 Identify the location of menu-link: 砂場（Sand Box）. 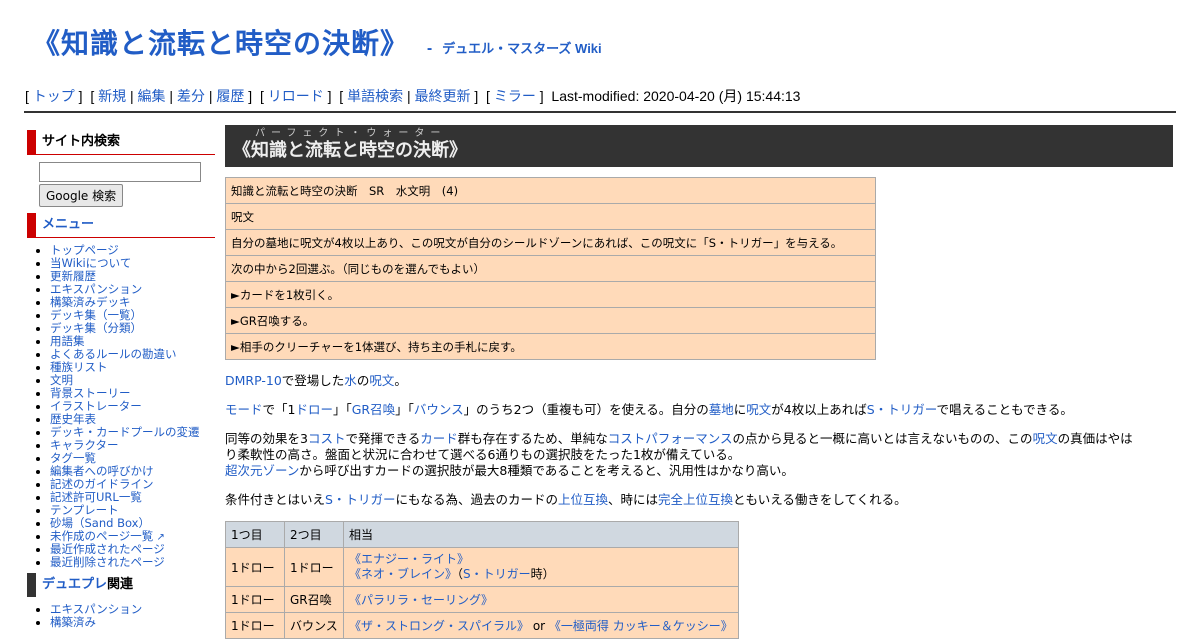
(100, 523).